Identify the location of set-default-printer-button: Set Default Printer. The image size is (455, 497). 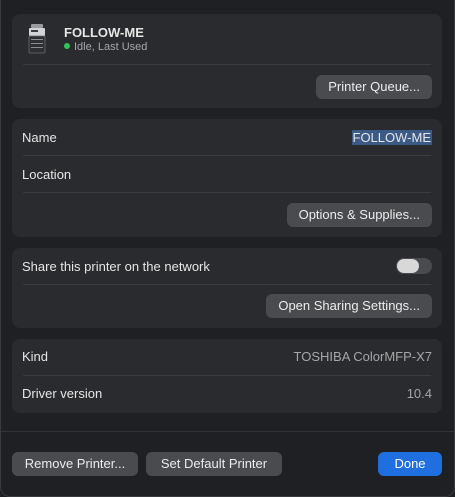
(214, 464).